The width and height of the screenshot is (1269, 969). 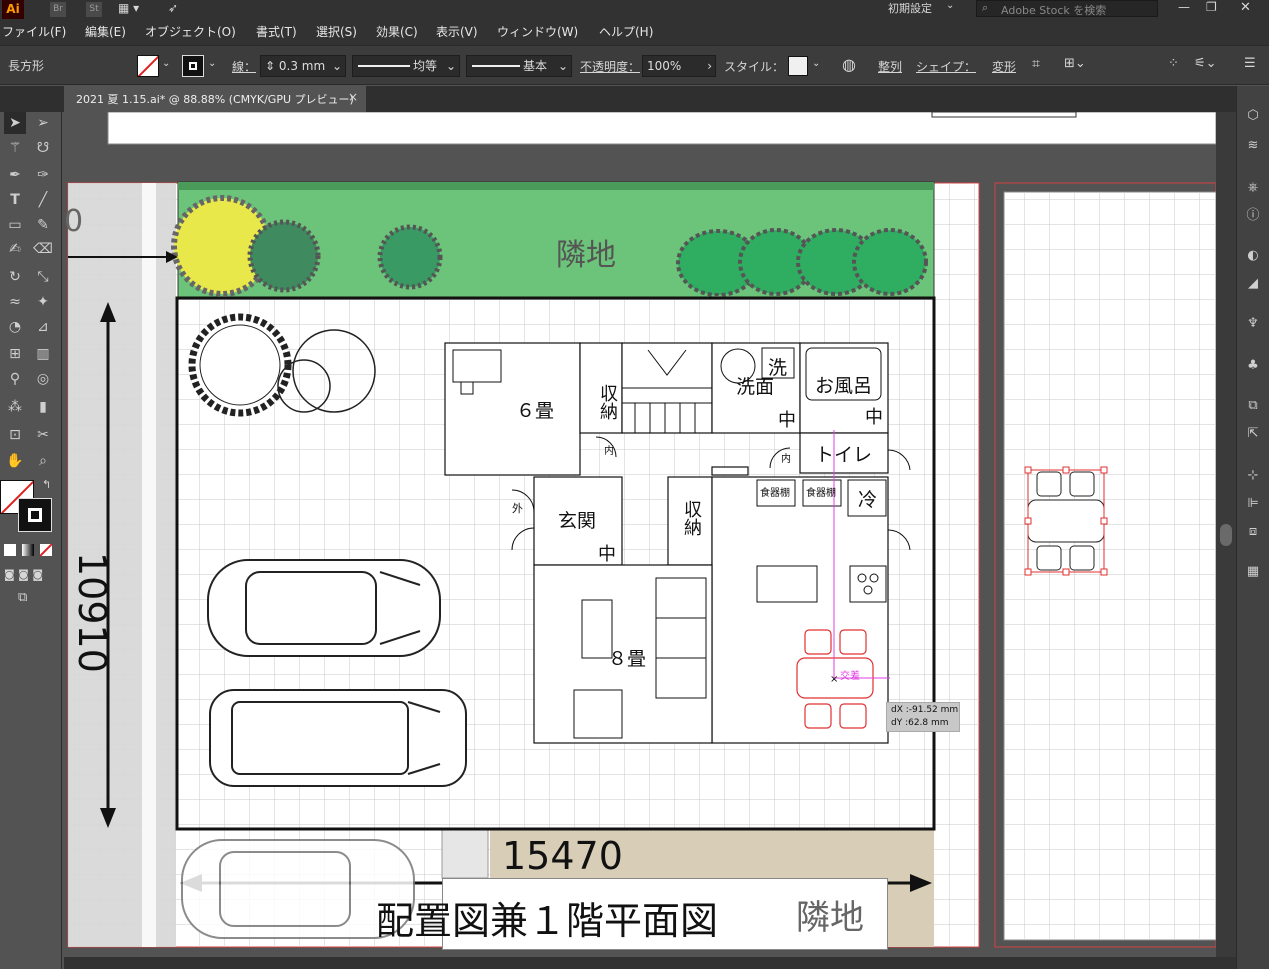 What do you see at coordinates (22, 597) in the screenshot?
I see `screen-mode-icon: ⧉` at bounding box center [22, 597].